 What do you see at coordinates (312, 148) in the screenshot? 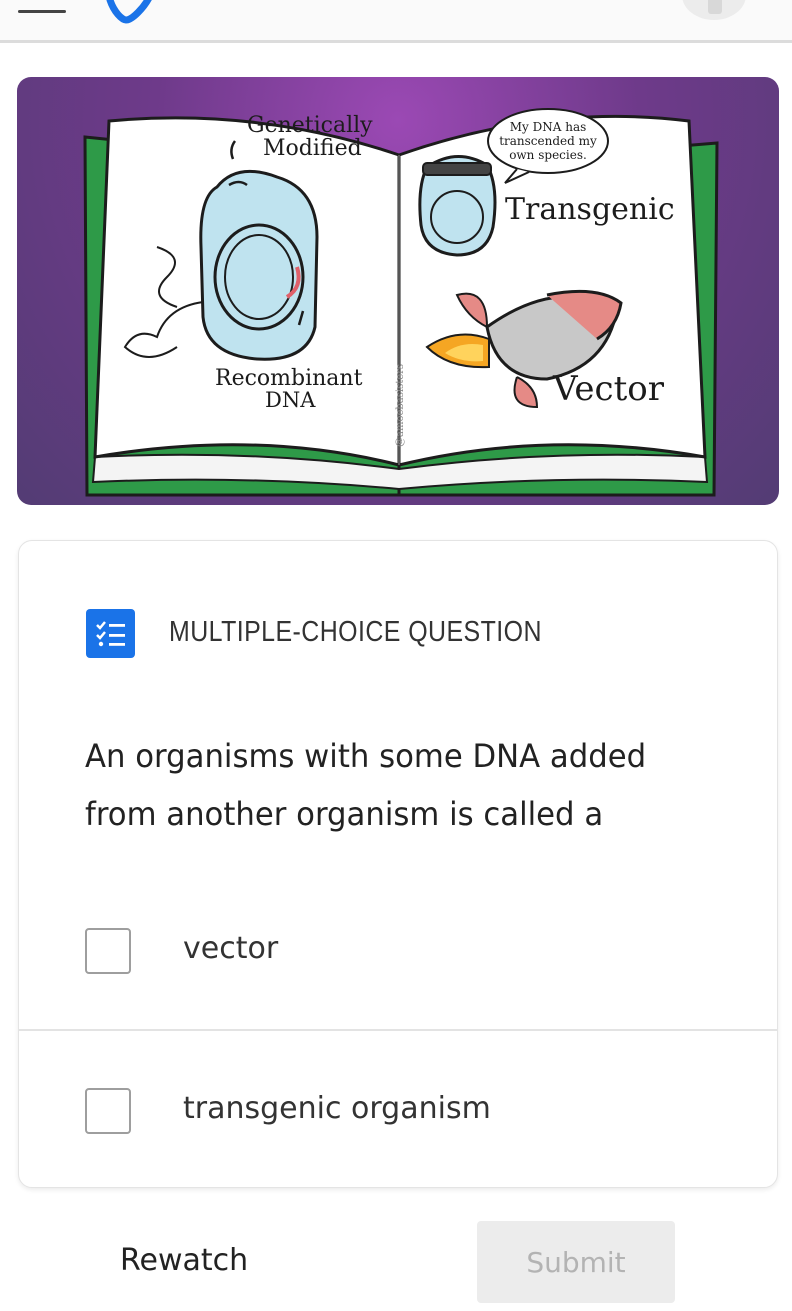
I see `label-modified: Modified` at bounding box center [312, 148].